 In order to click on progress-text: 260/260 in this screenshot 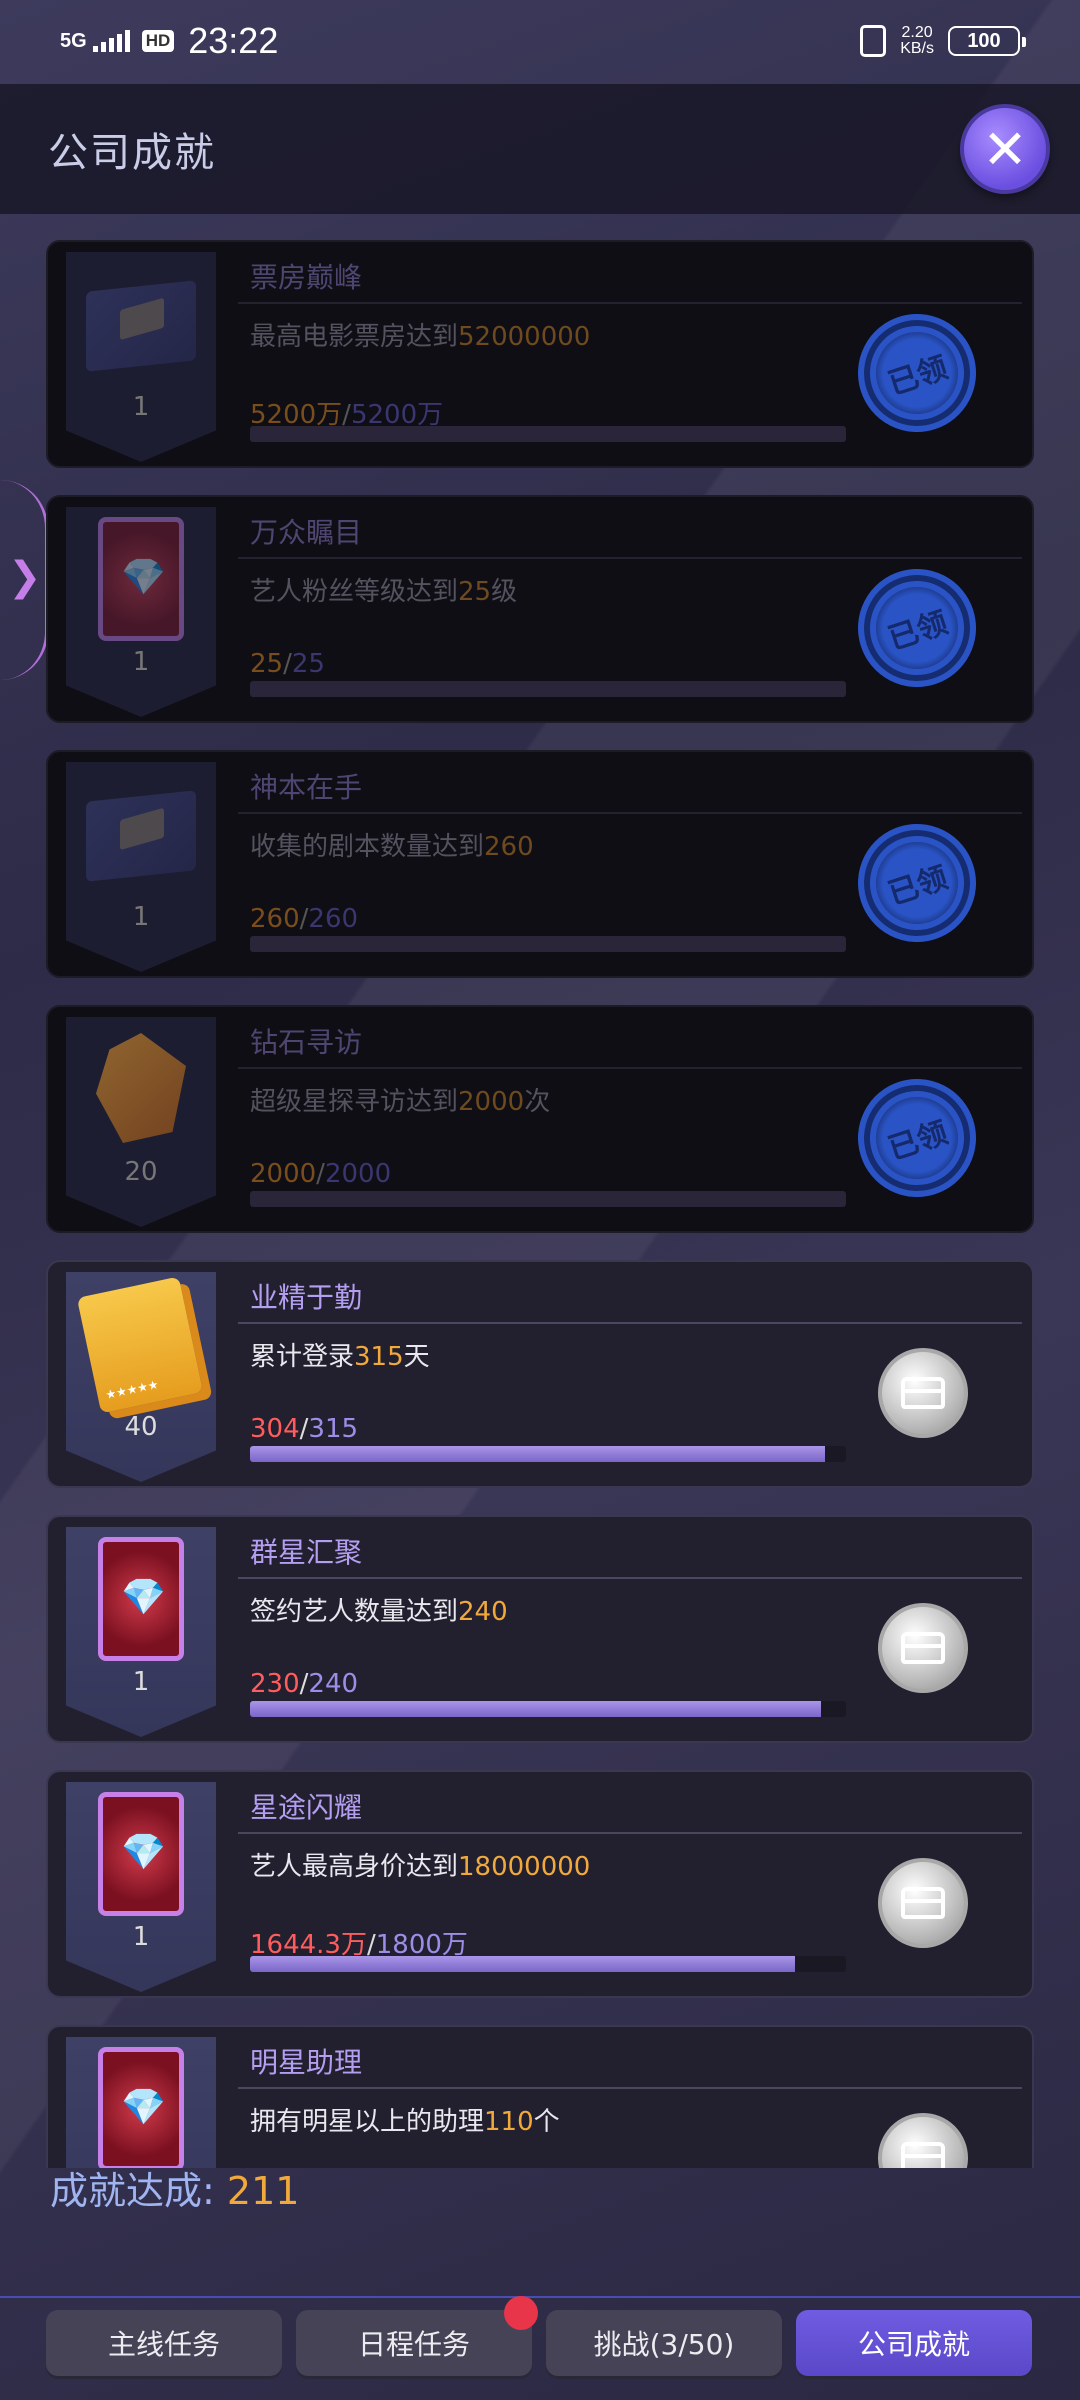, I will do `click(304, 919)`.